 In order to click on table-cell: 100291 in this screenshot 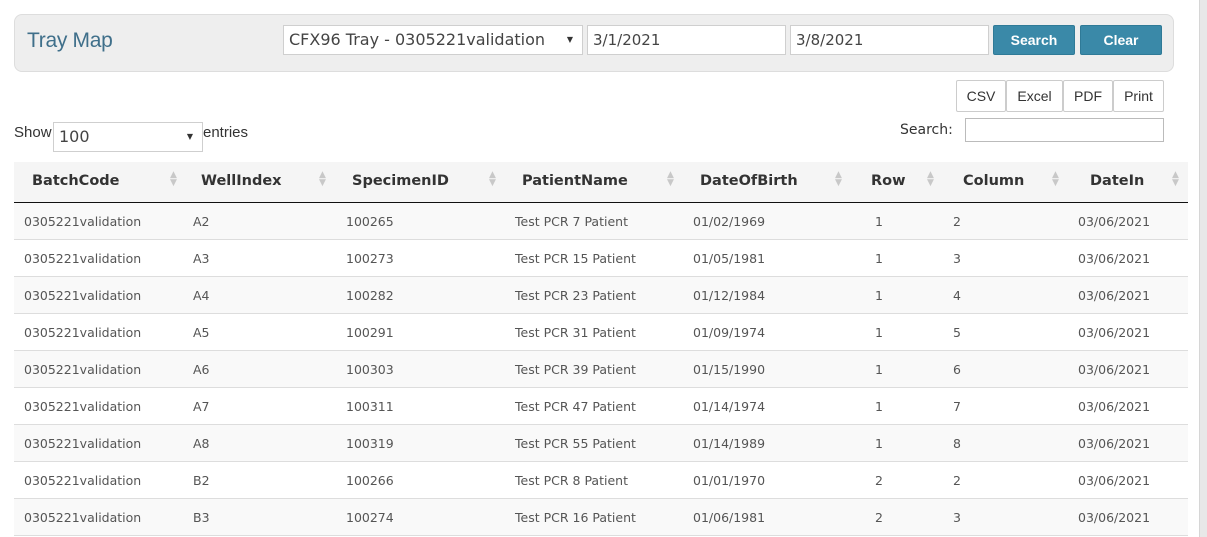, I will do `click(420, 332)`.